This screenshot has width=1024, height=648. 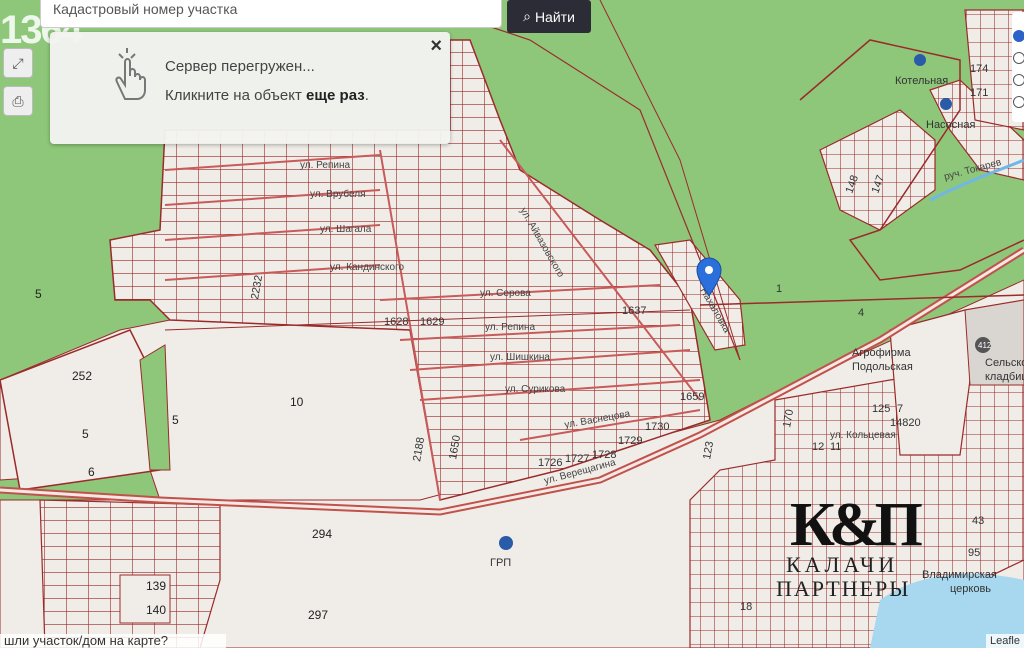 I want to click on label-1730: 1730, so click(x=657, y=427).